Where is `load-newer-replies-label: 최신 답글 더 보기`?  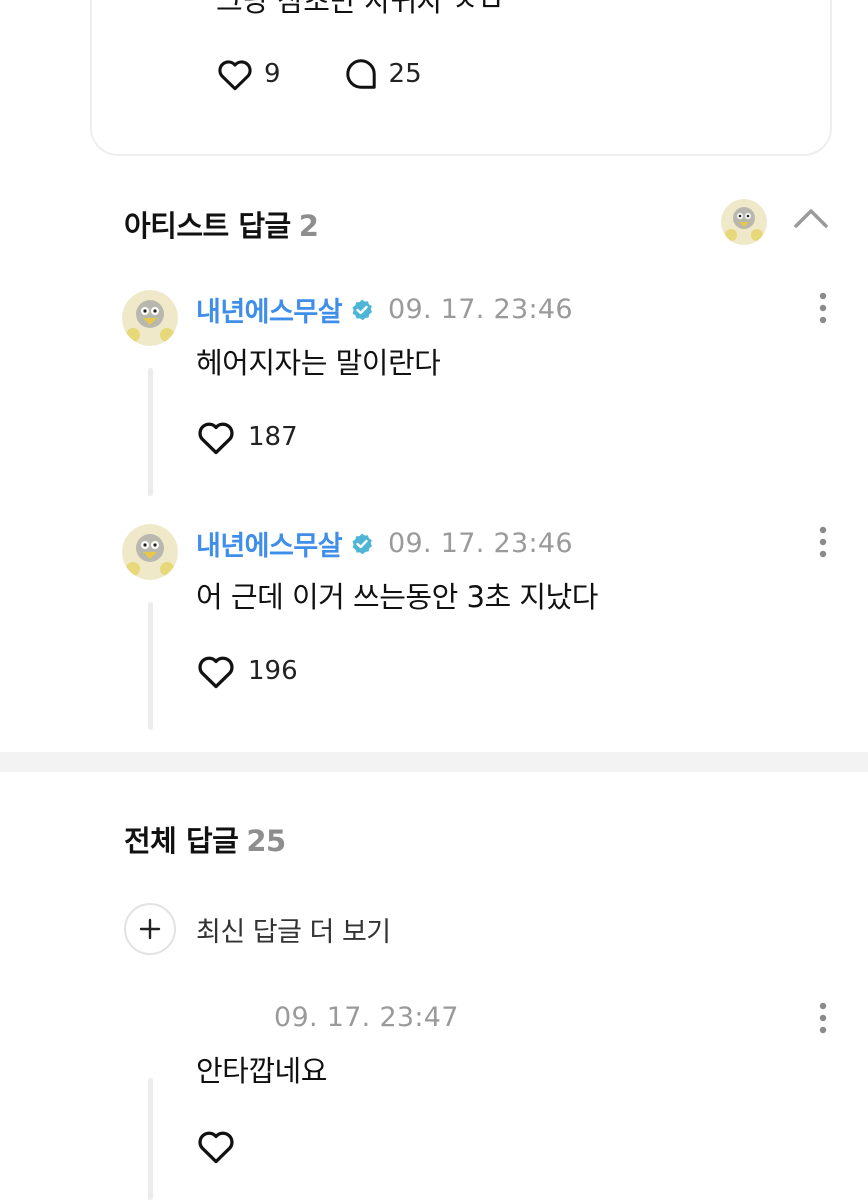
load-newer-replies-label: 최신 답글 더 보기 is located at coordinates (293, 932).